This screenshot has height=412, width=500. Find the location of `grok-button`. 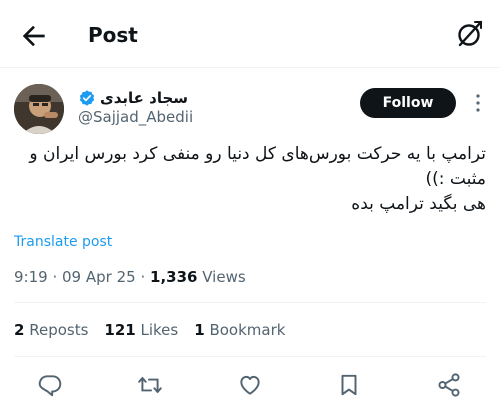

grok-button is located at coordinates (470, 34).